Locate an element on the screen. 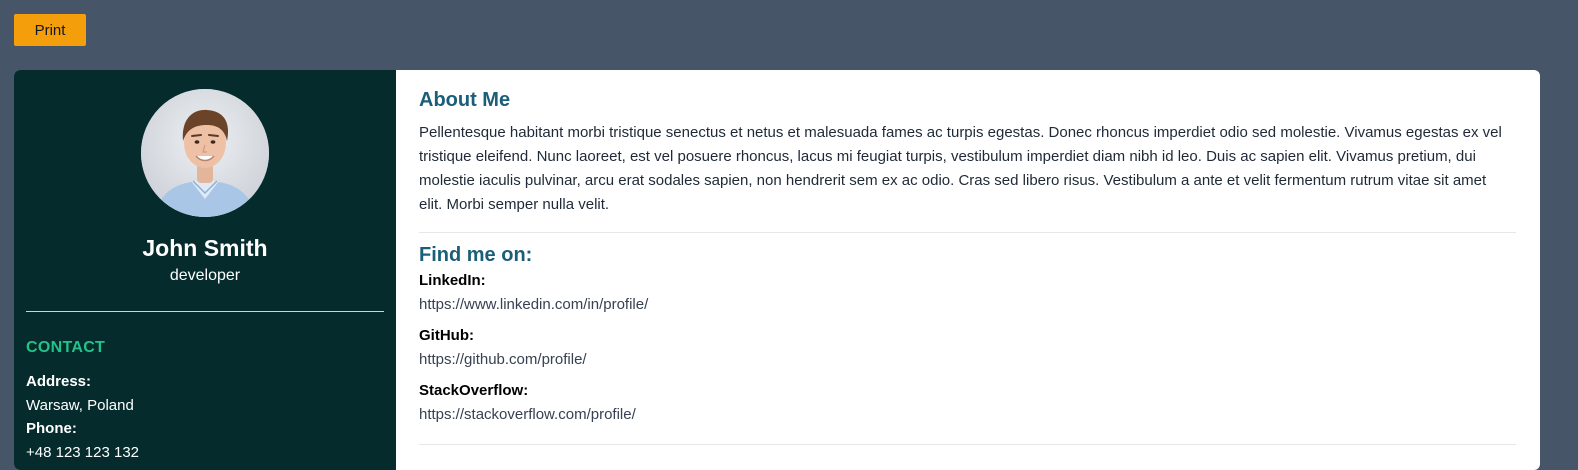 This screenshot has width=1578, height=470. stackoverflow-label: StackOverflow: is located at coordinates (474, 390).